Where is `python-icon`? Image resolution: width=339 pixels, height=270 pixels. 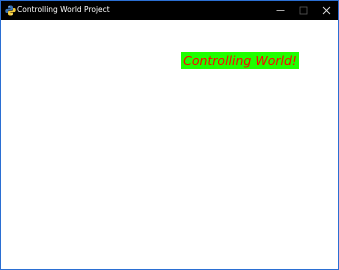 python-icon is located at coordinates (10, 10).